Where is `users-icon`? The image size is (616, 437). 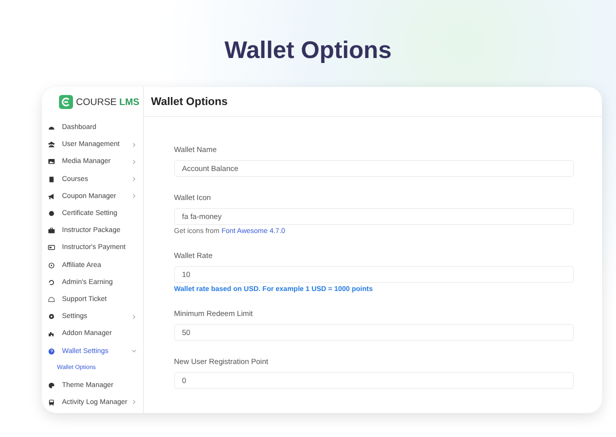 users-icon is located at coordinates (51, 144).